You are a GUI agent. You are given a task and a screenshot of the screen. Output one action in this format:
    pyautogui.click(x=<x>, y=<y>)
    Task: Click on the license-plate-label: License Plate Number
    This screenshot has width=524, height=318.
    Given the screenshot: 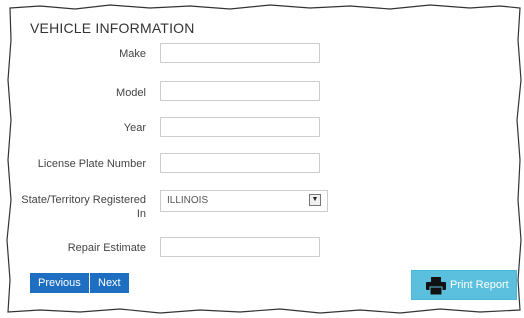 What is the action you would take?
    pyautogui.click(x=91, y=164)
    